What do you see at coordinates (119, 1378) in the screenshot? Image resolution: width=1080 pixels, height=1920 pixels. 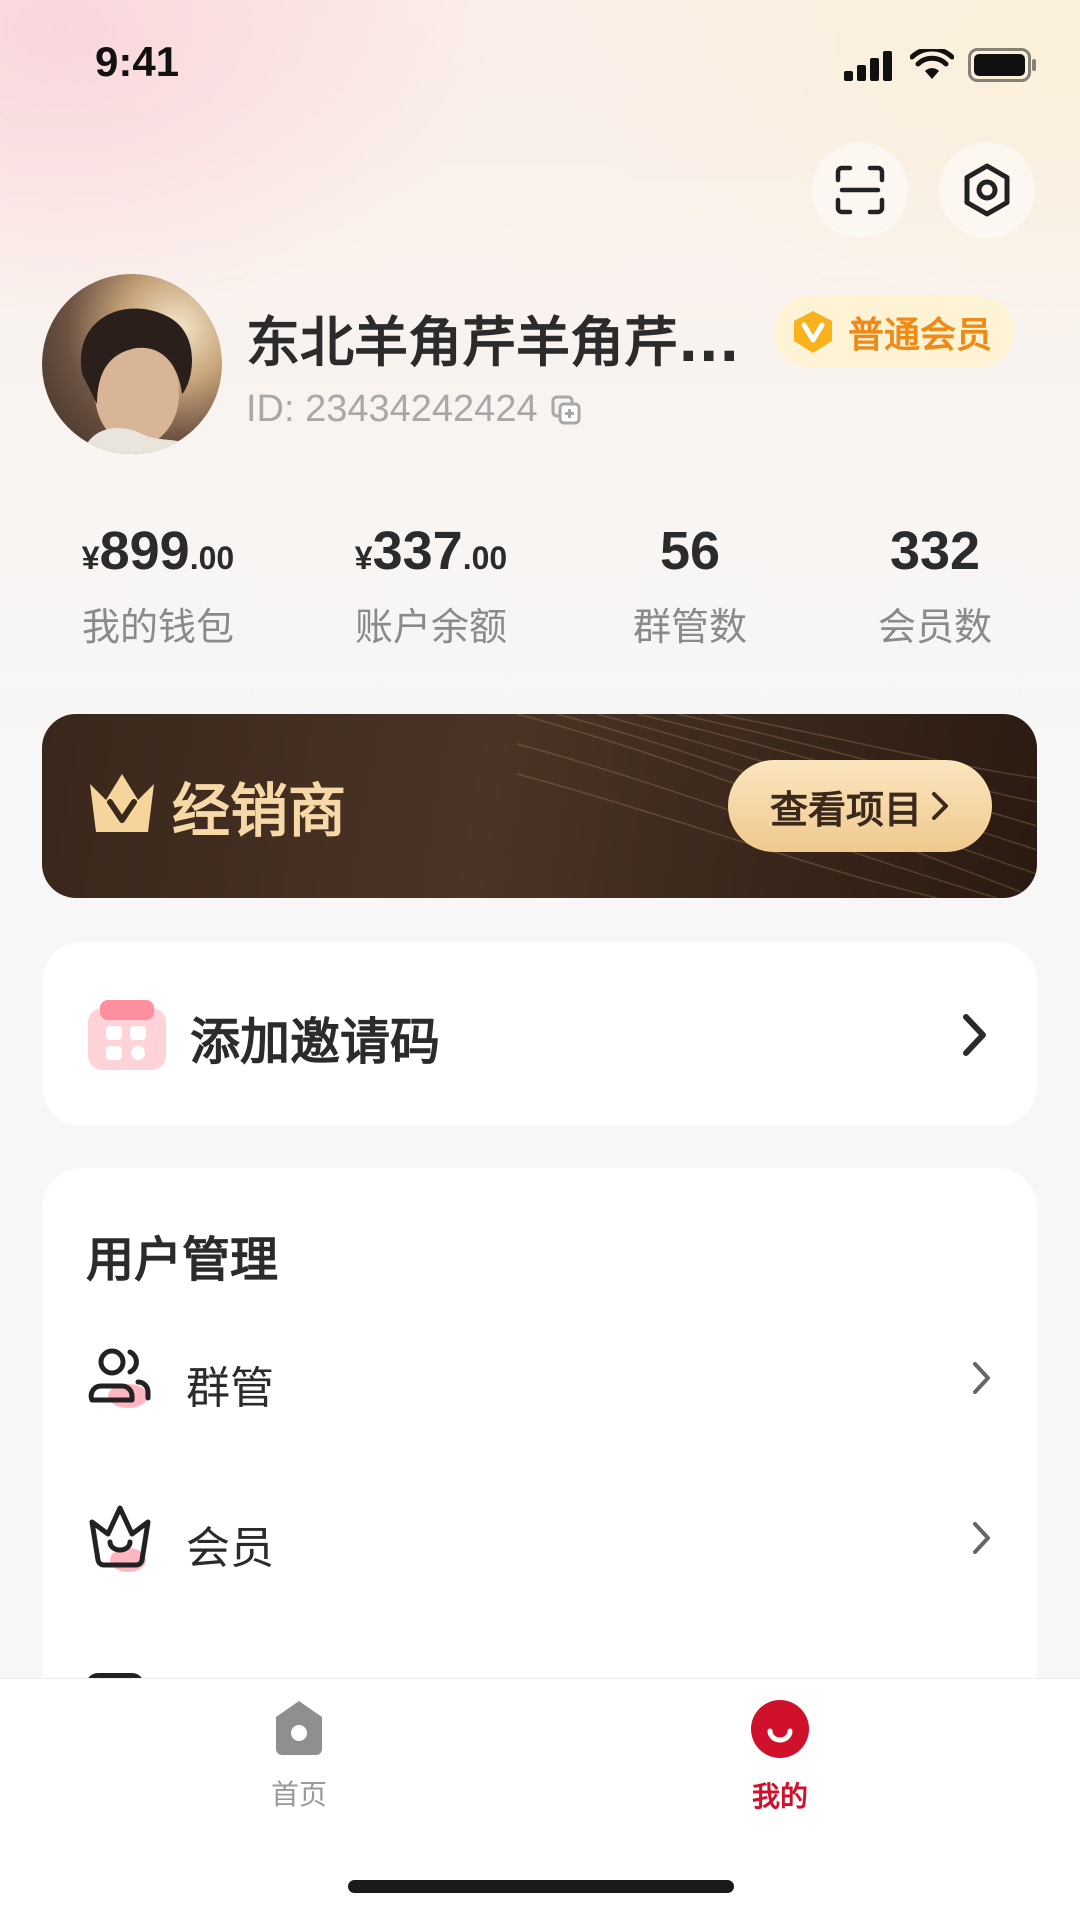 I see `group-users-icon` at bounding box center [119, 1378].